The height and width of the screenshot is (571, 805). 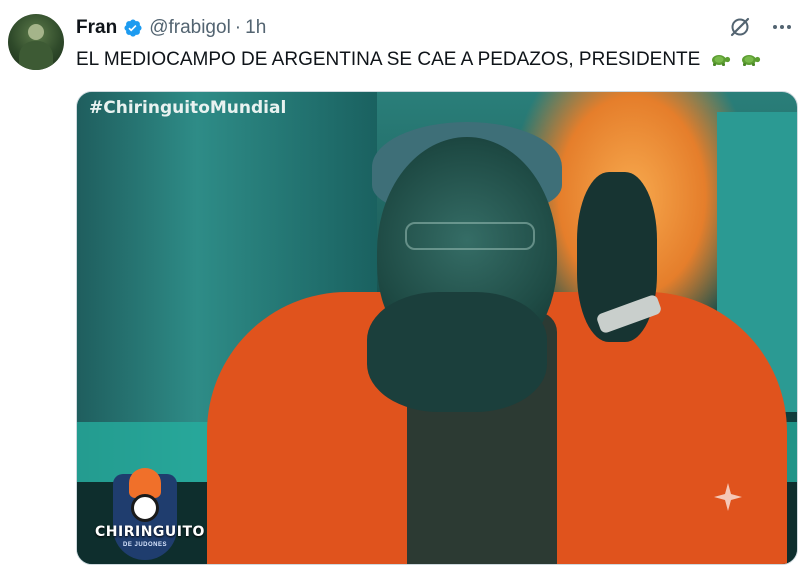 What do you see at coordinates (728, 497) in the screenshot?
I see `sparkle-icon` at bounding box center [728, 497].